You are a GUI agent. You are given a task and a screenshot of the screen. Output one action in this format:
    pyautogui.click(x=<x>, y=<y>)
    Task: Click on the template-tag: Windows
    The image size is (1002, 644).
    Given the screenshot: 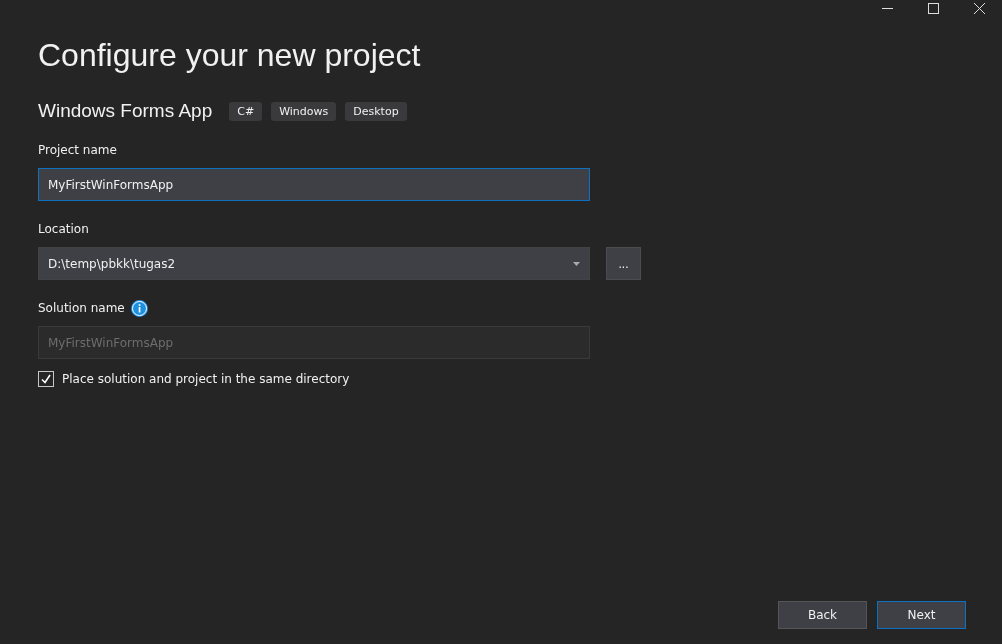 What is the action you would take?
    pyautogui.click(x=304, y=111)
    